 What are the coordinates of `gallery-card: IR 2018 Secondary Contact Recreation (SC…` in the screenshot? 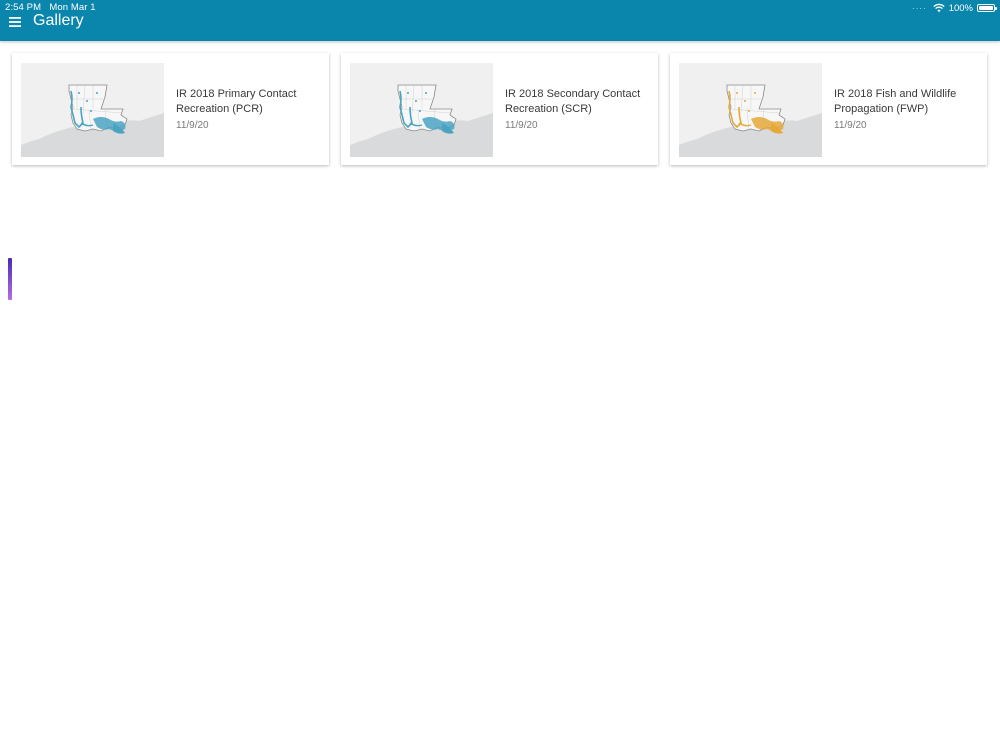 It's located at (499, 109).